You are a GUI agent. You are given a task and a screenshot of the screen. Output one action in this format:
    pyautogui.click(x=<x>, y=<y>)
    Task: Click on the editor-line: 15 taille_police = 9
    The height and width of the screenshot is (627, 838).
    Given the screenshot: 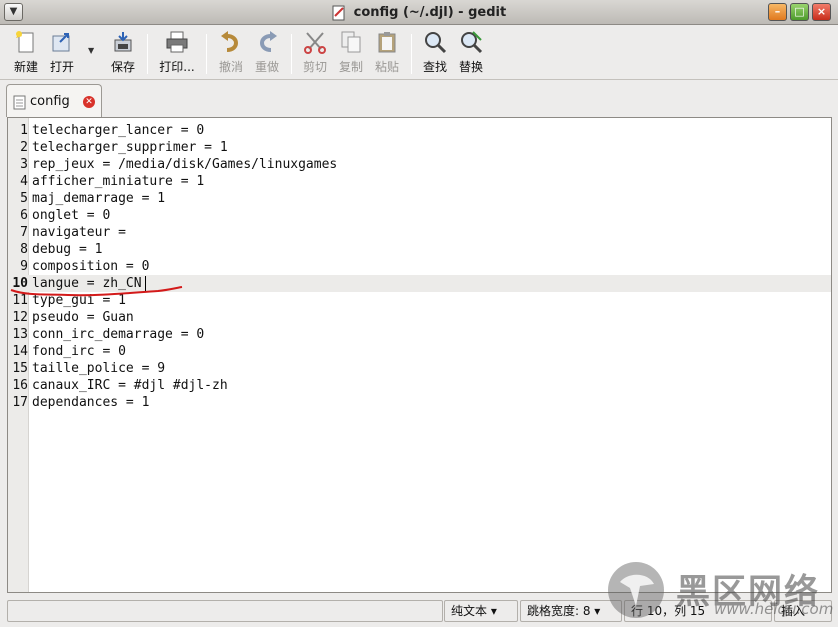 What is the action you would take?
    pyautogui.click(x=419, y=368)
    